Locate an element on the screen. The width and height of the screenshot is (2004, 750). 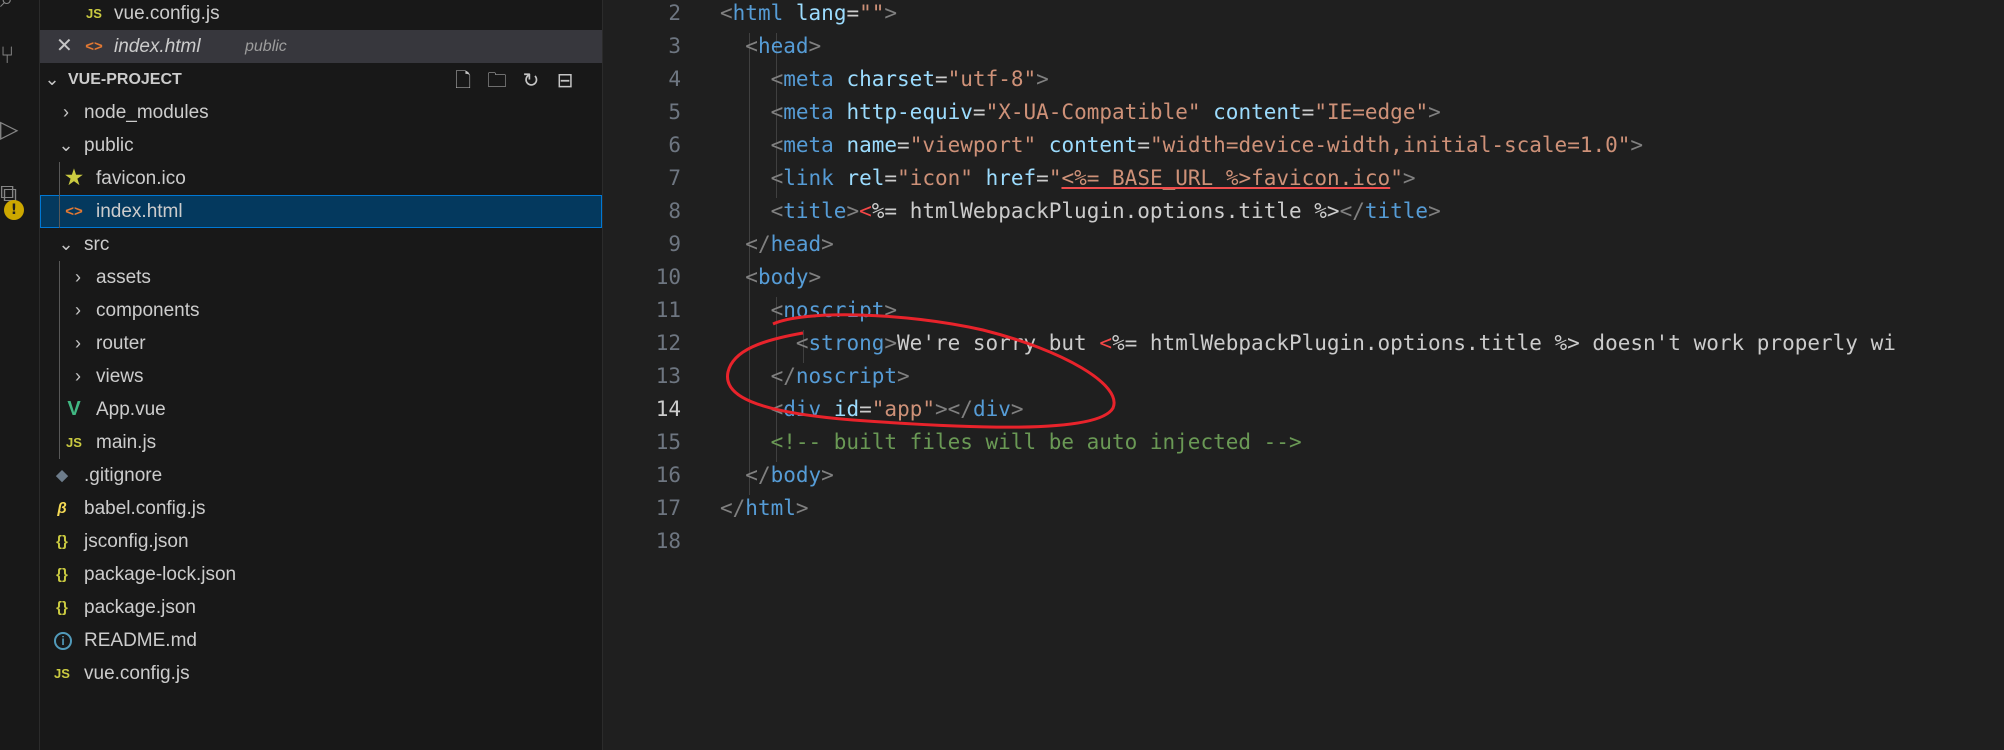
refresh-icon: ↻ is located at coordinates (531, 80).